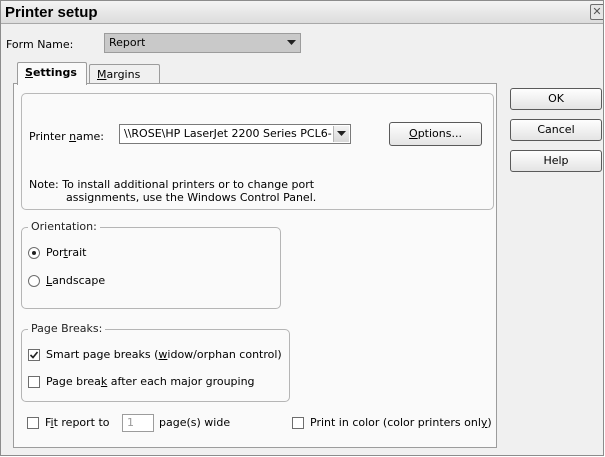  Describe the element at coordinates (67, 136) in the screenshot. I see `printer-name-label: Printer name:` at that location.